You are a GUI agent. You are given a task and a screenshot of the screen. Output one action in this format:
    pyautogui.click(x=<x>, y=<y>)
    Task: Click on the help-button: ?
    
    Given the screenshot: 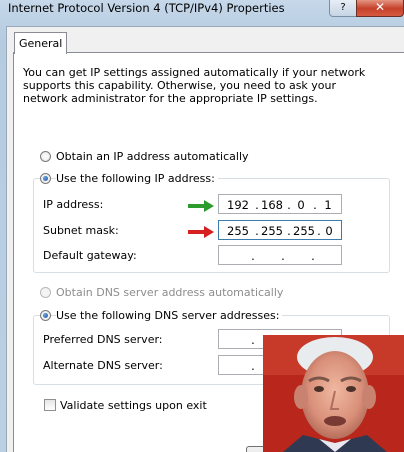 What is the action you would take?
    pyautogui.click(x=343, y=8)
    